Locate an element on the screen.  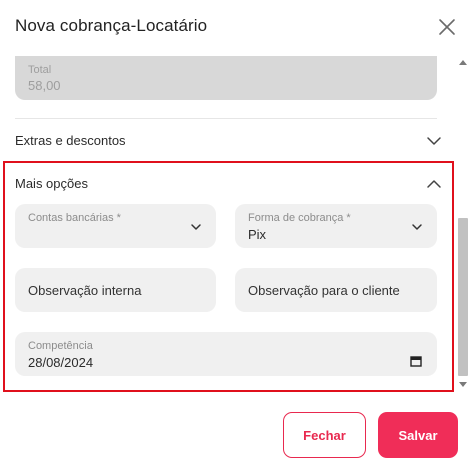
close-icon is located at coordinates (447, 27).